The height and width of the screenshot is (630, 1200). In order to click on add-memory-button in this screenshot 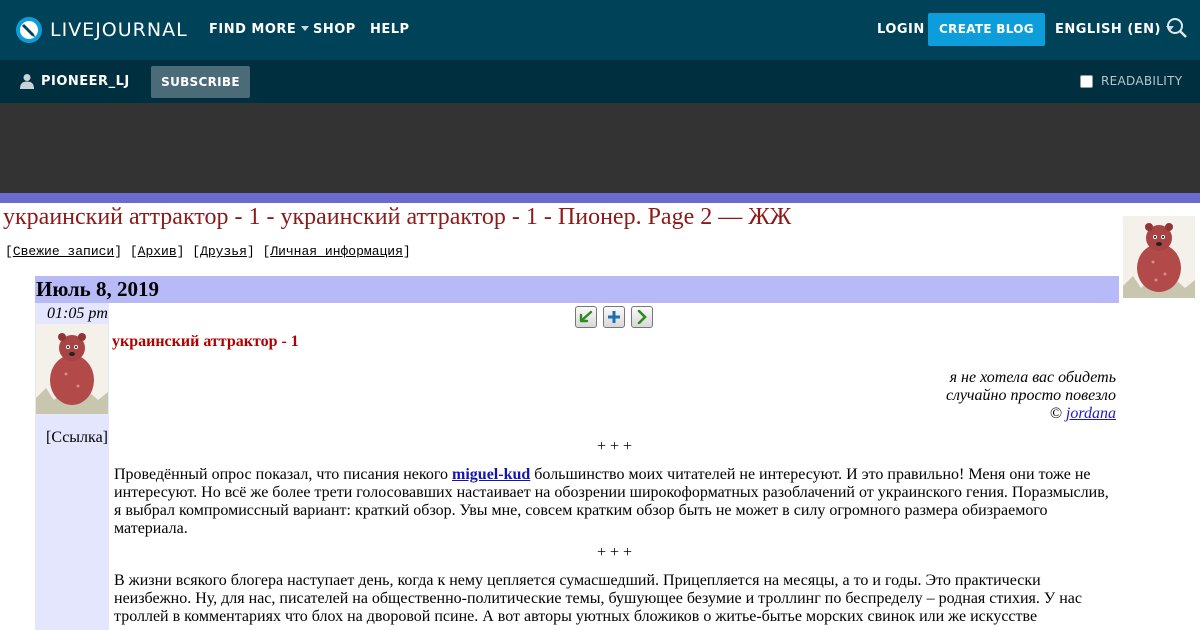, I will do `click(614, 317)`.